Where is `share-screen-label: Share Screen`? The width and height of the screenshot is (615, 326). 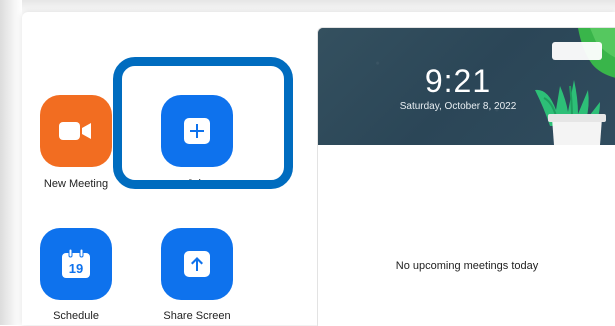 share-screen-label: Share Screen is located at coordinates (197, 316).